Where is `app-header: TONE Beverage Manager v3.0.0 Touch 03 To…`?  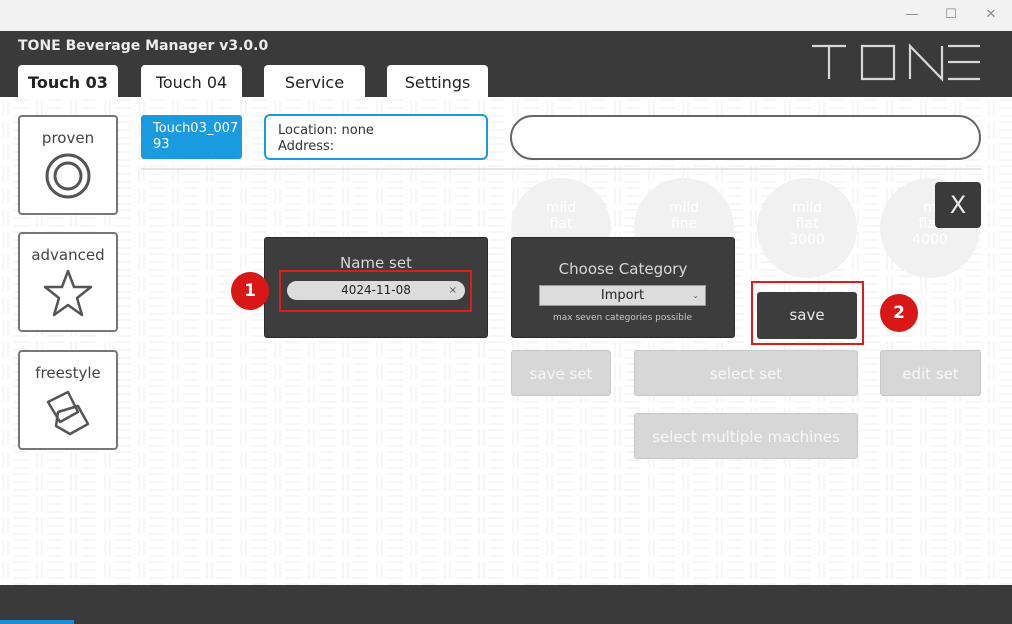 app-header: TONE Beverage Manager v3.0.0 Touch 03 To… is located at coordinates (506, 64).